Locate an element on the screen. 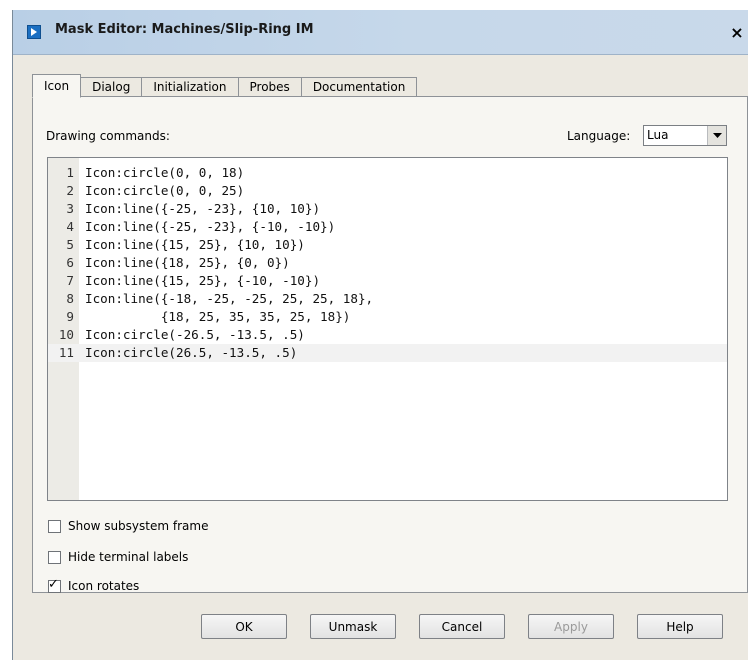  code-text: Icon:circle(0, 0, 25) is located at coordinates (165, 190).